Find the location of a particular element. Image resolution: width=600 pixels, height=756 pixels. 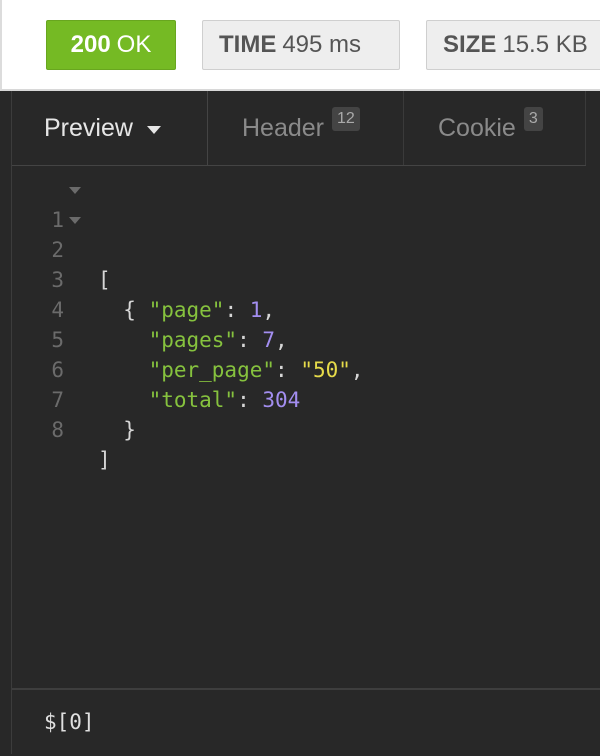

tab-header: Header 12 is located at coordinates (306, 128).